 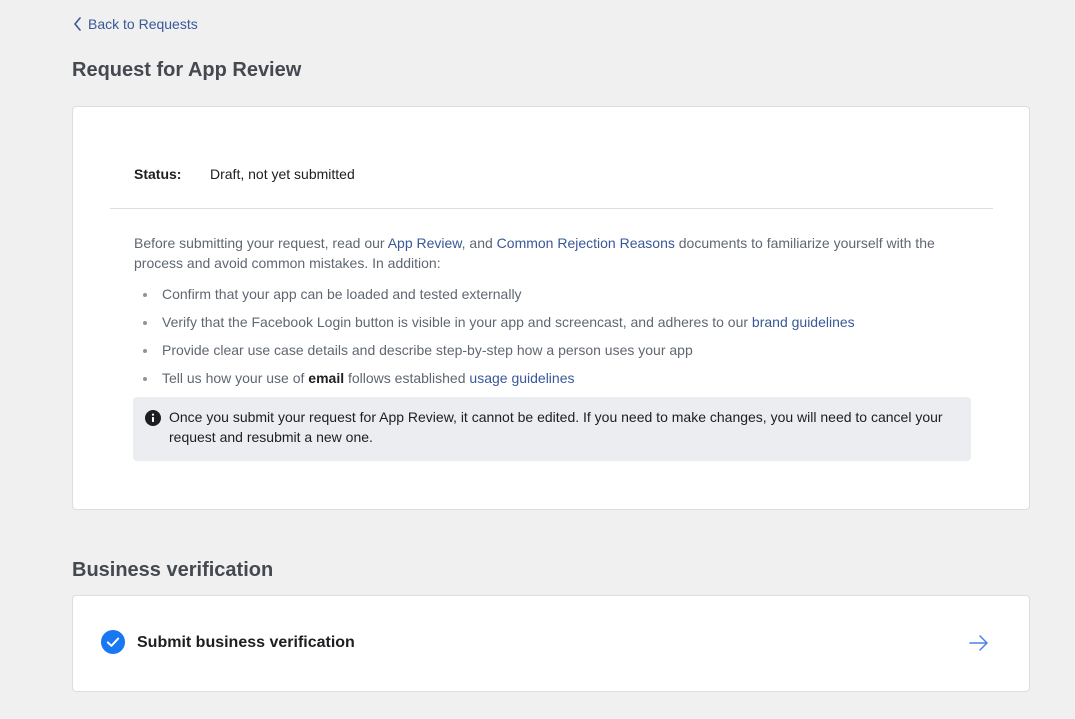 What do you see at coordinates (77, 24) in the screenshot?
I see `chevron-left-icon` at bounding box center [77, 24].